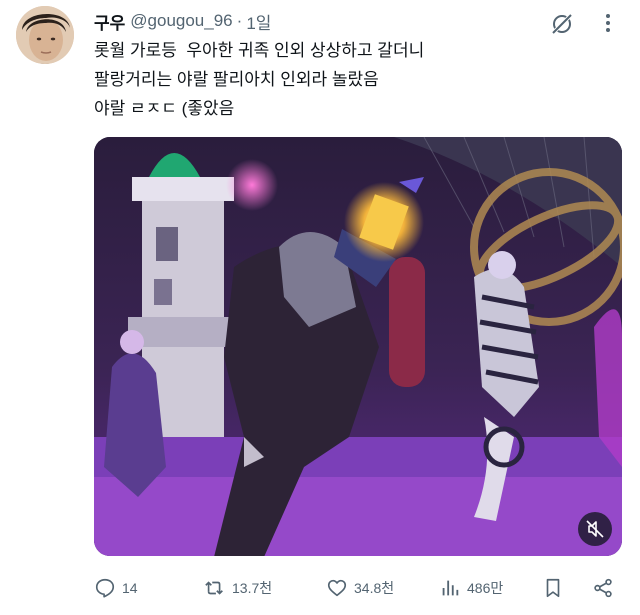  Describe the element at coordinates (553, 588) in the screenshot. I see `bookmark-icon` at that location.